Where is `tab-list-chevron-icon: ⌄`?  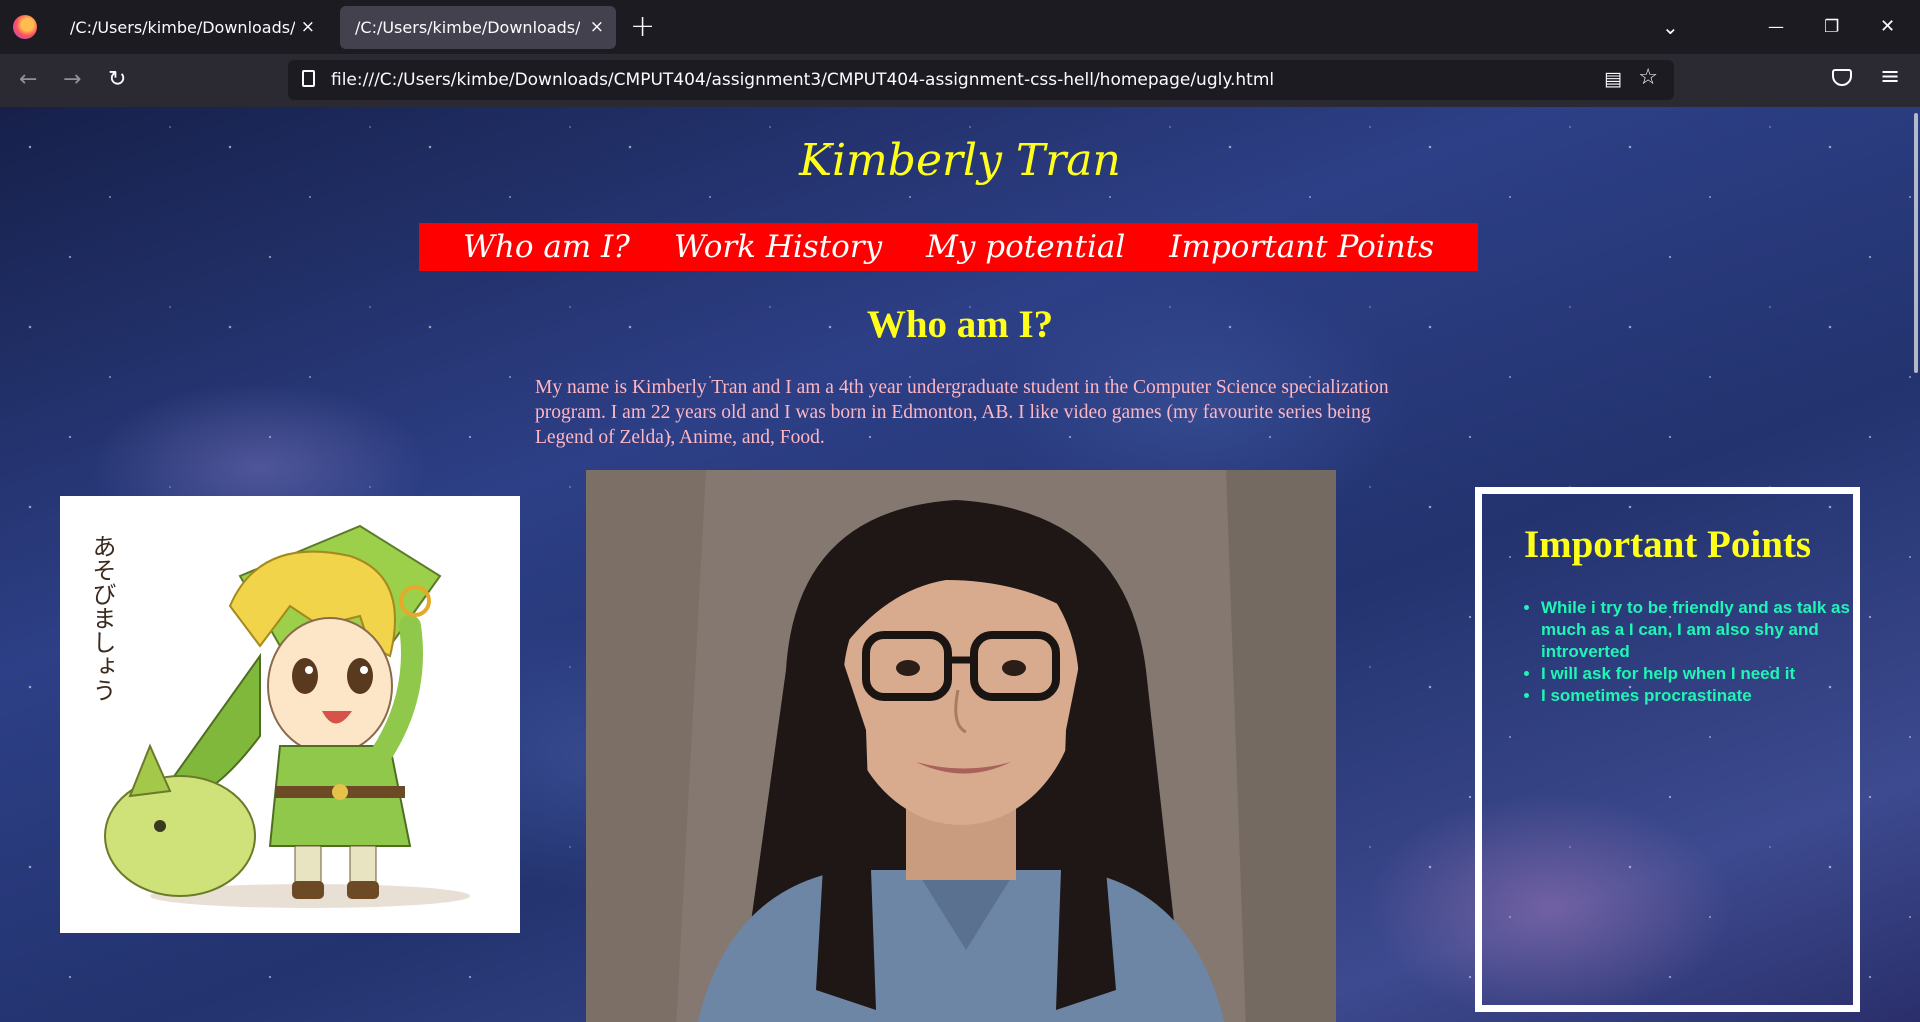 tab-list-chevron-icon: ⌄ is located at coordinates (1670, 27).